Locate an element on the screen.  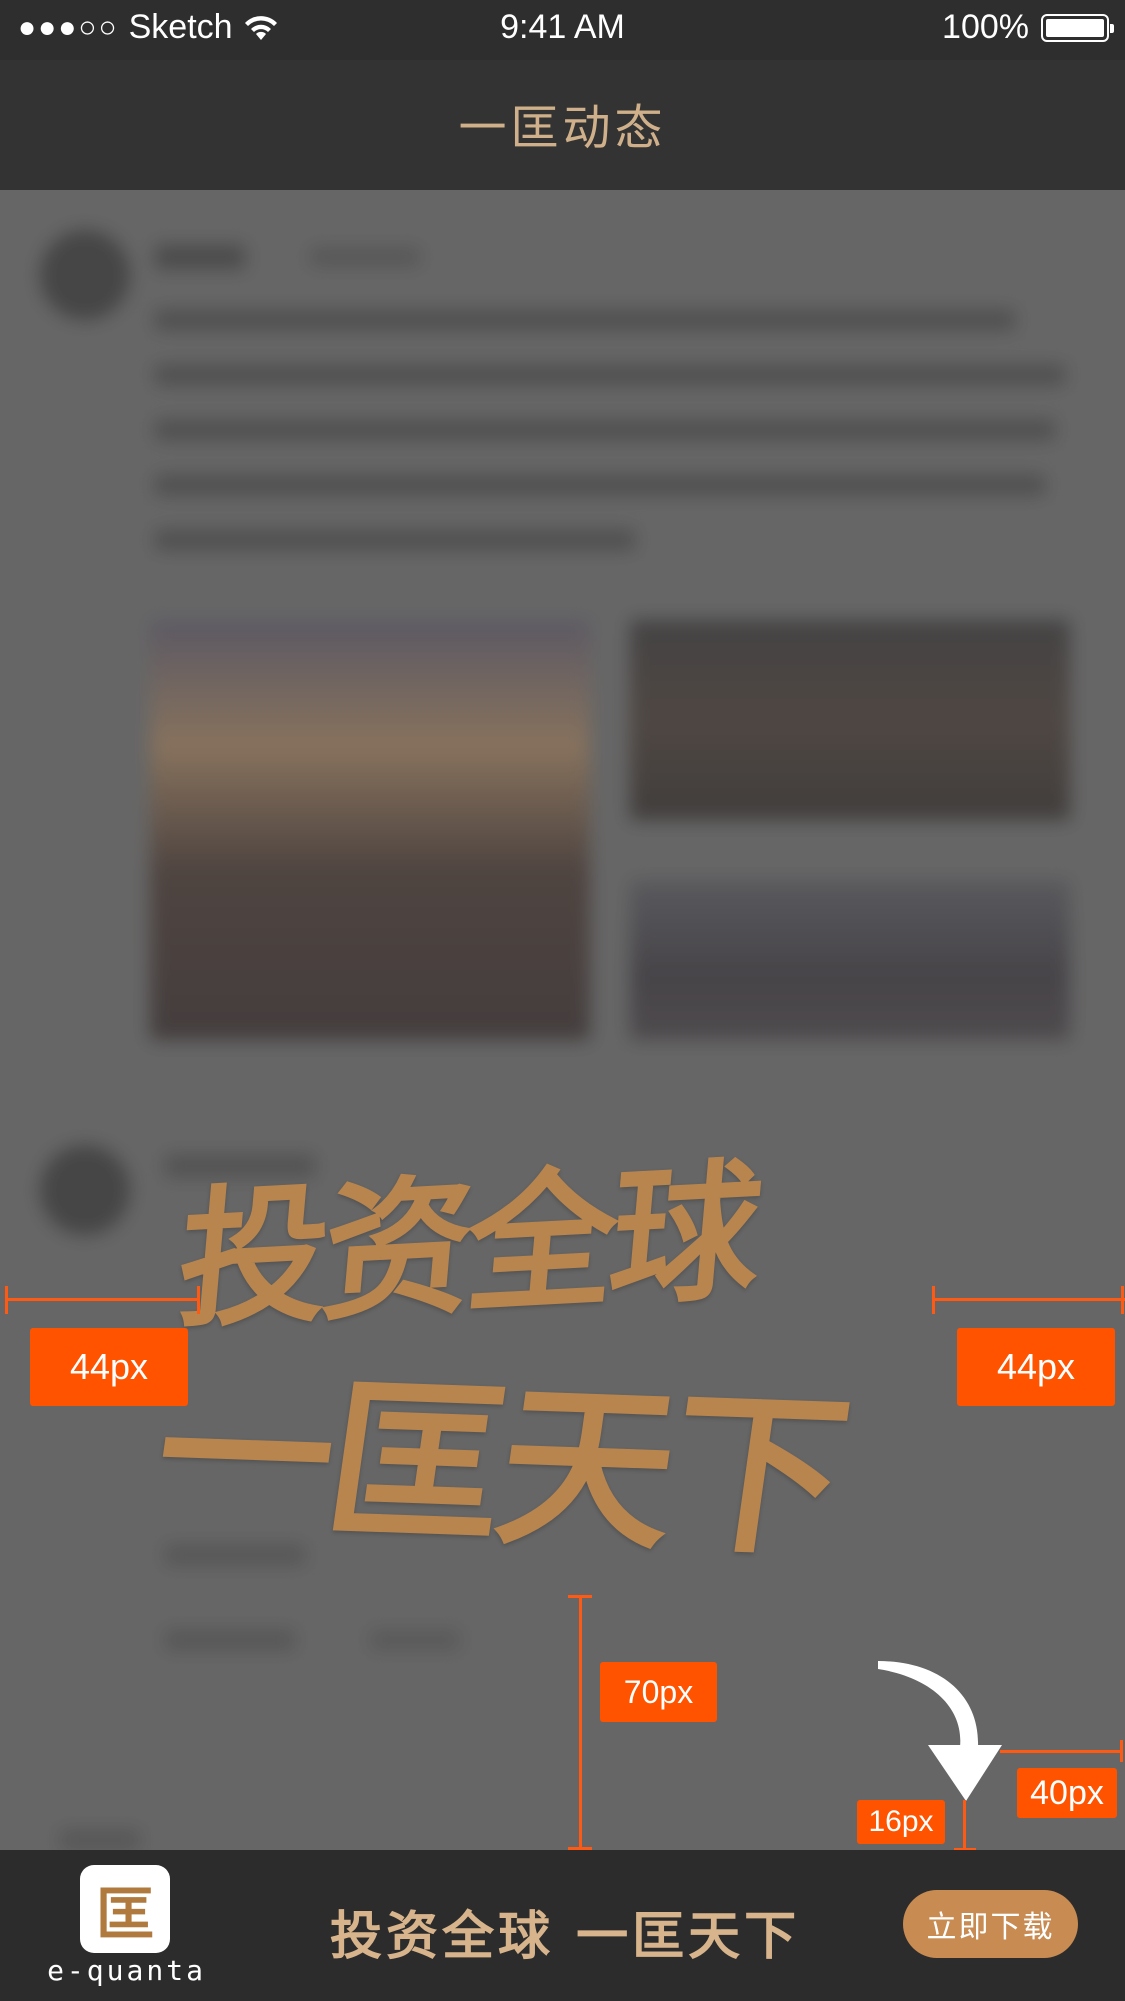
dimension-line-vertical is located at coordinates (580, 1722).